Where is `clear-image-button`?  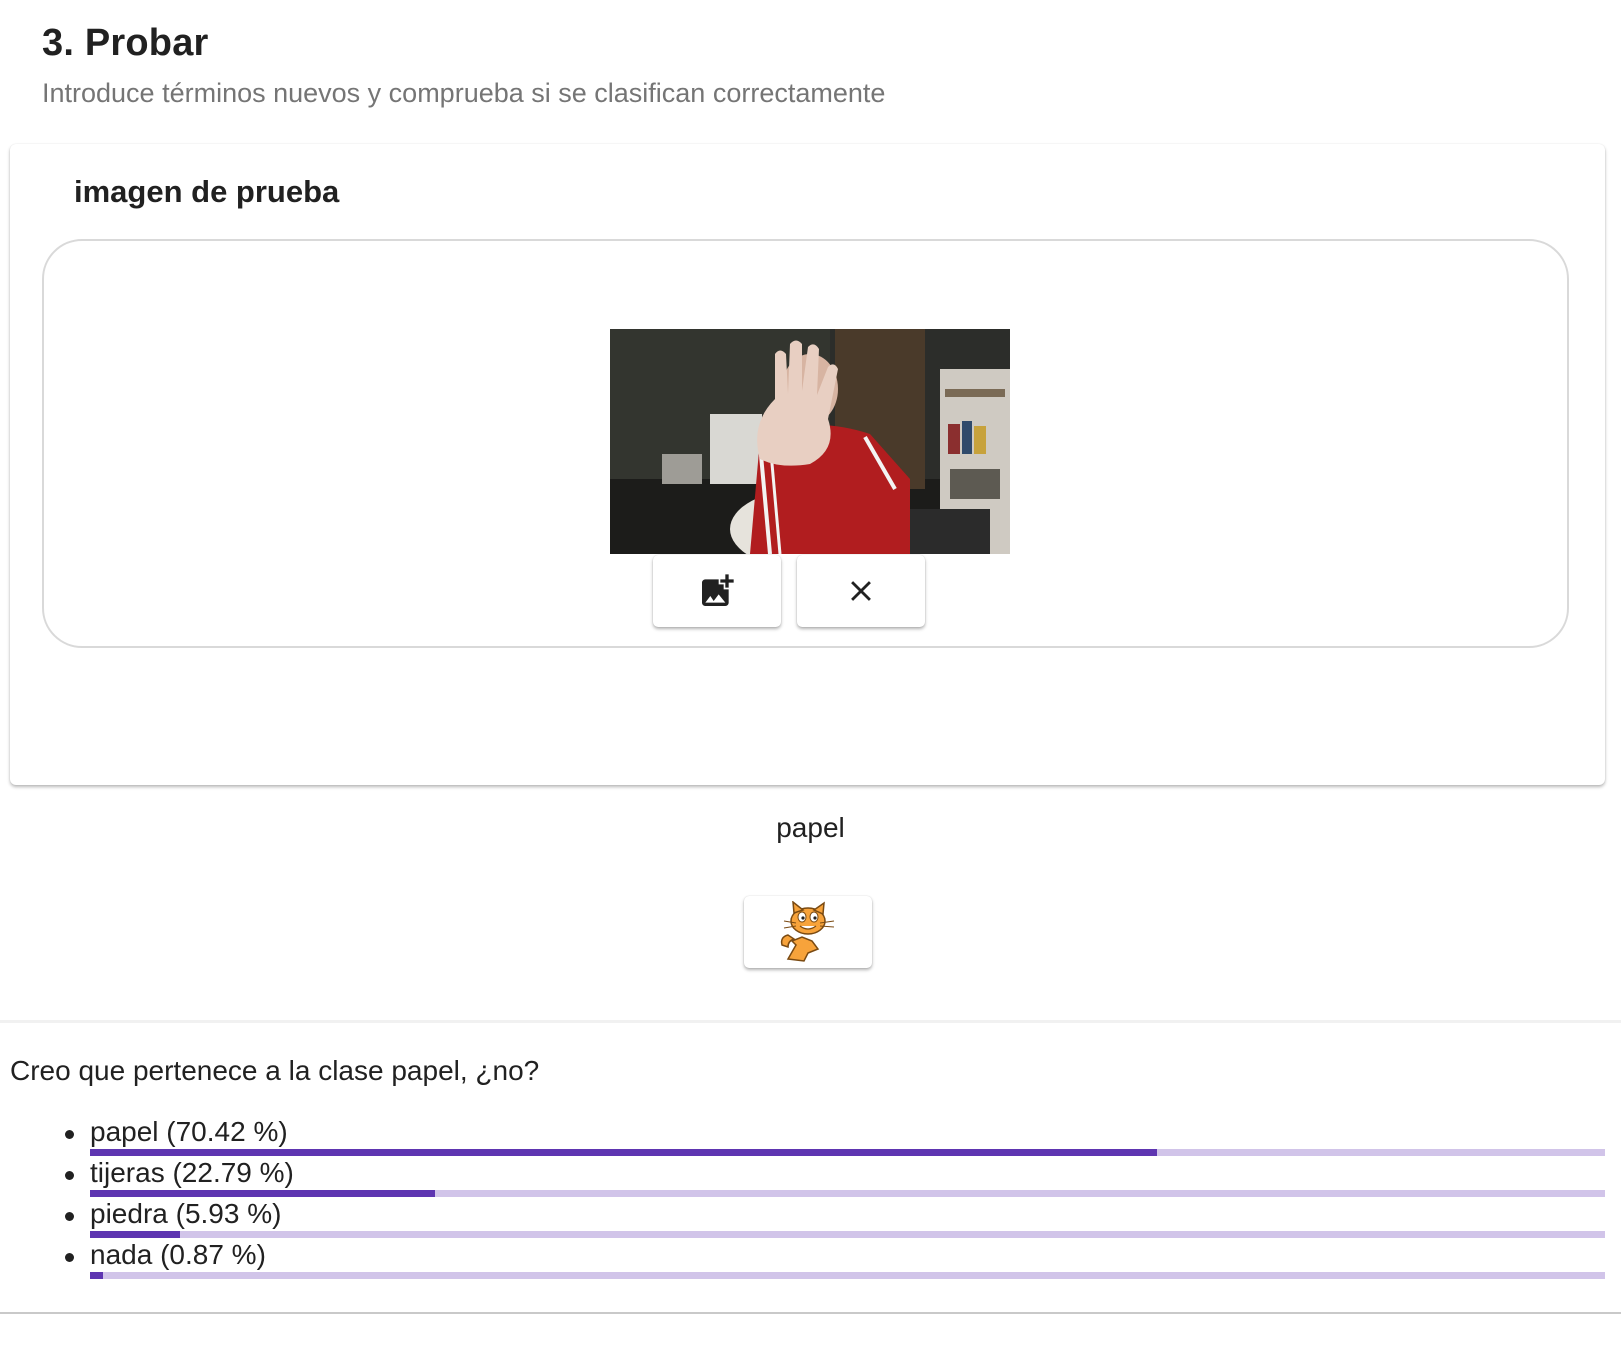
clear-image-button is located at coordinates (861, 591).